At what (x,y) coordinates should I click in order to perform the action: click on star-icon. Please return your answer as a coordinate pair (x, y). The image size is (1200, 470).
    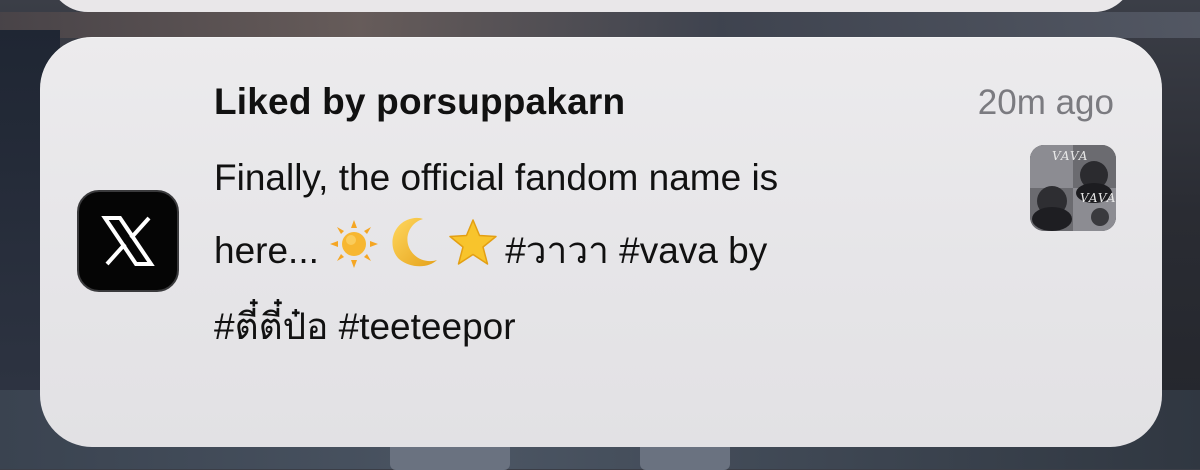
    Looking at the image, I should click on (473, 254).